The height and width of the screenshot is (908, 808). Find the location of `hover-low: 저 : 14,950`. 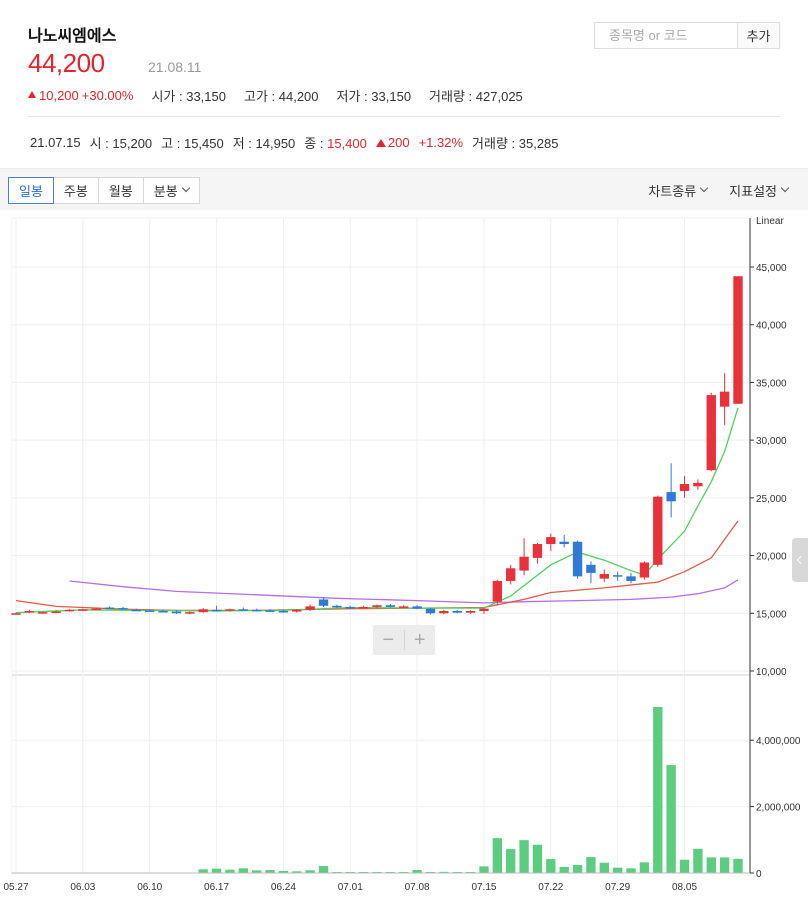

hover-low: 저 : 14,950 is located at coordinates (264, 143).